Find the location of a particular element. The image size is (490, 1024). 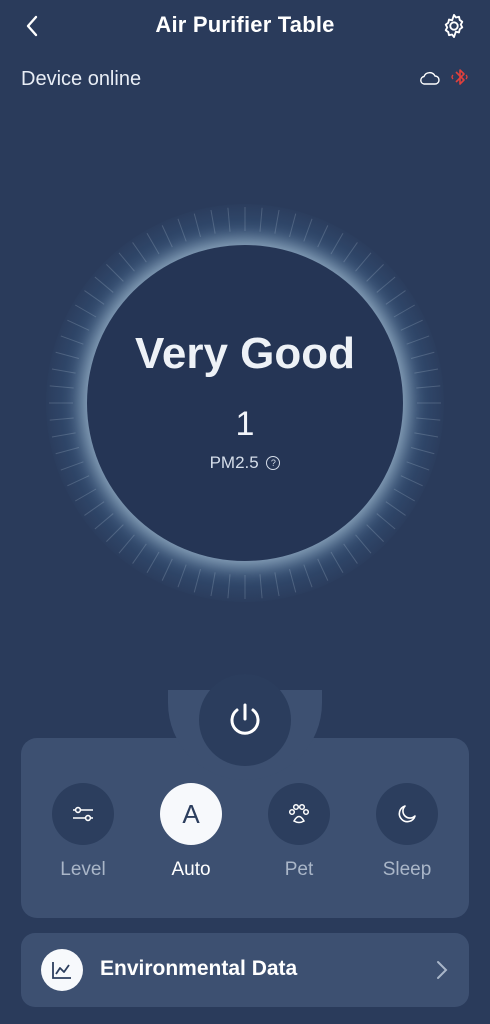

gear-icon is located at coordinates (454, 26).